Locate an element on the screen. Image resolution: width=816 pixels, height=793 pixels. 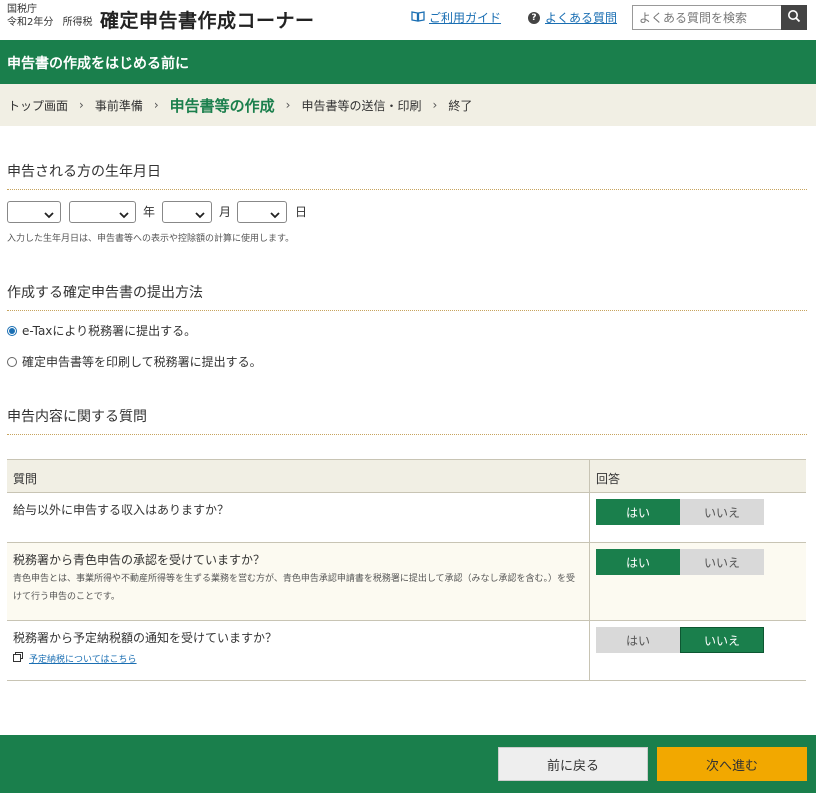
day-select is located at coordinates (262, 212).